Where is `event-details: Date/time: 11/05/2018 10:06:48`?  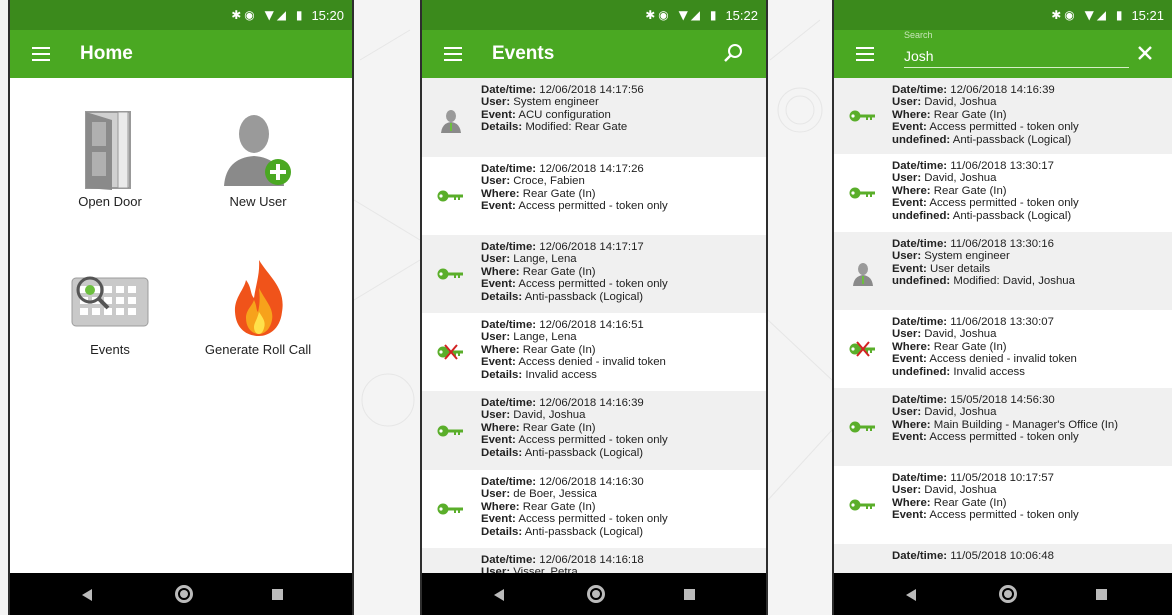
event-details: Date/time: 11/05/2018 10:06:48 is located at coordinates (1030, 556).